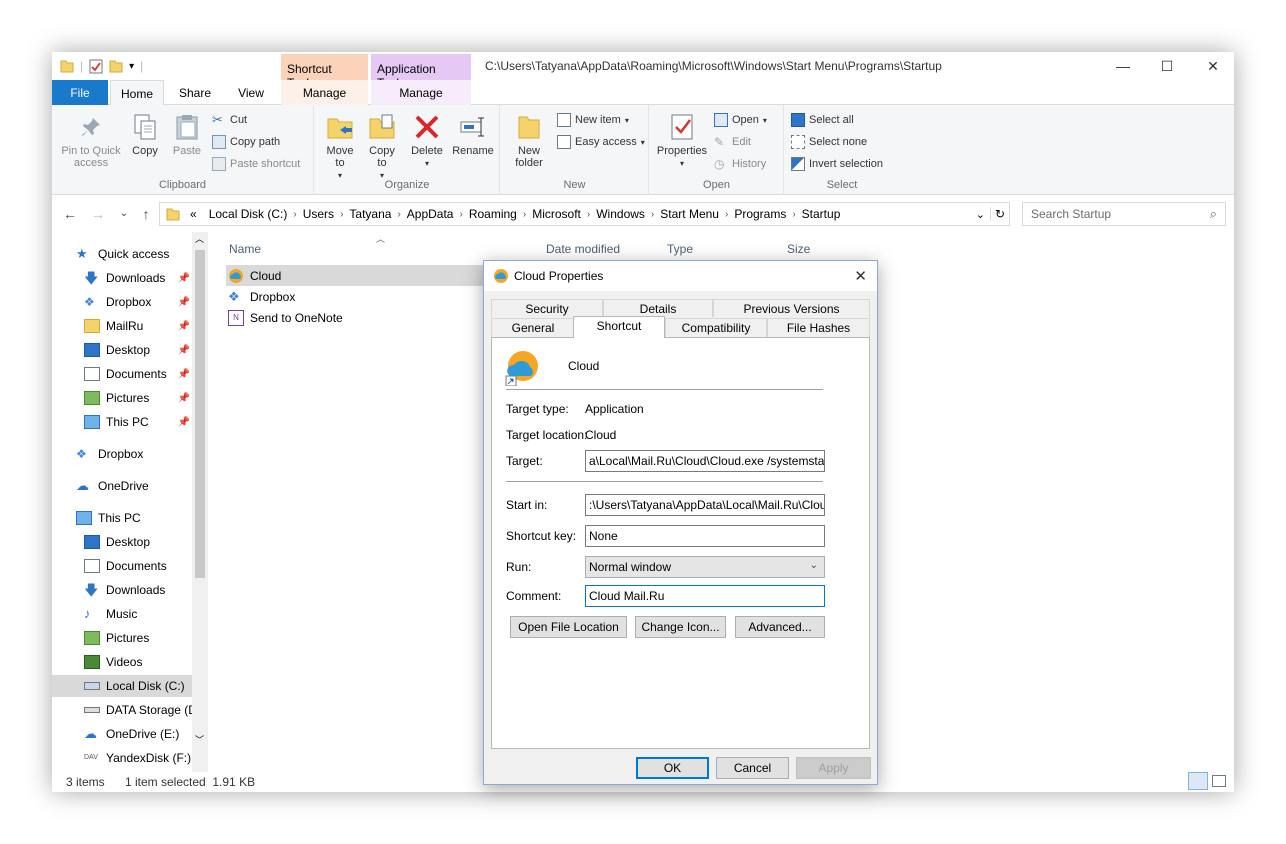 Image resolution: width=1286 pixels, height=844 pixels. I want to click on cancel-button: Cancel, so click(752, 768).